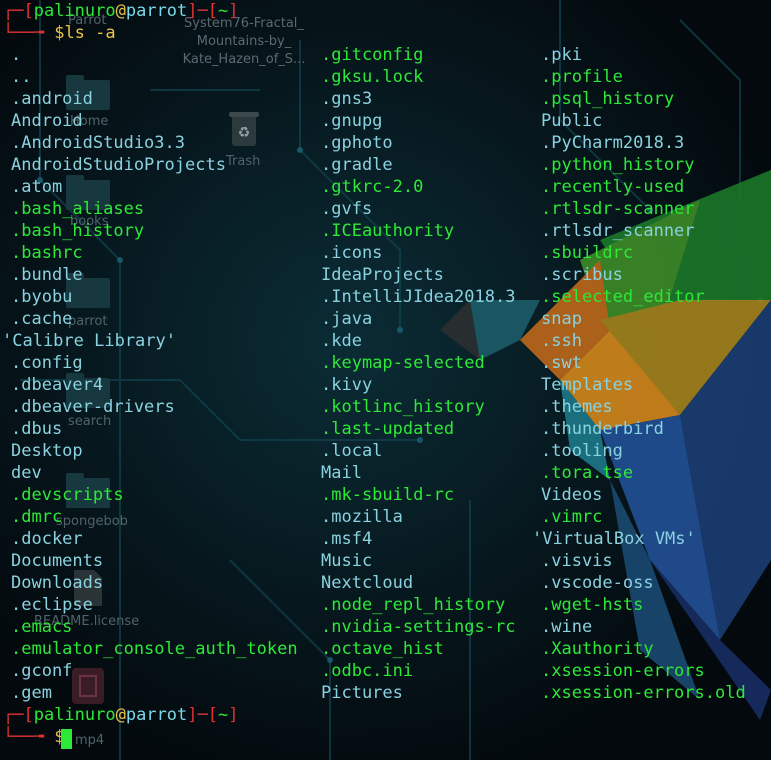 Image resolution: width=771 pixels, height=760 pixels. What do you see at coordinates (42, 671) in the screenshot?
I see `directory-entry: .gconf` at bounding box center [42, 671].